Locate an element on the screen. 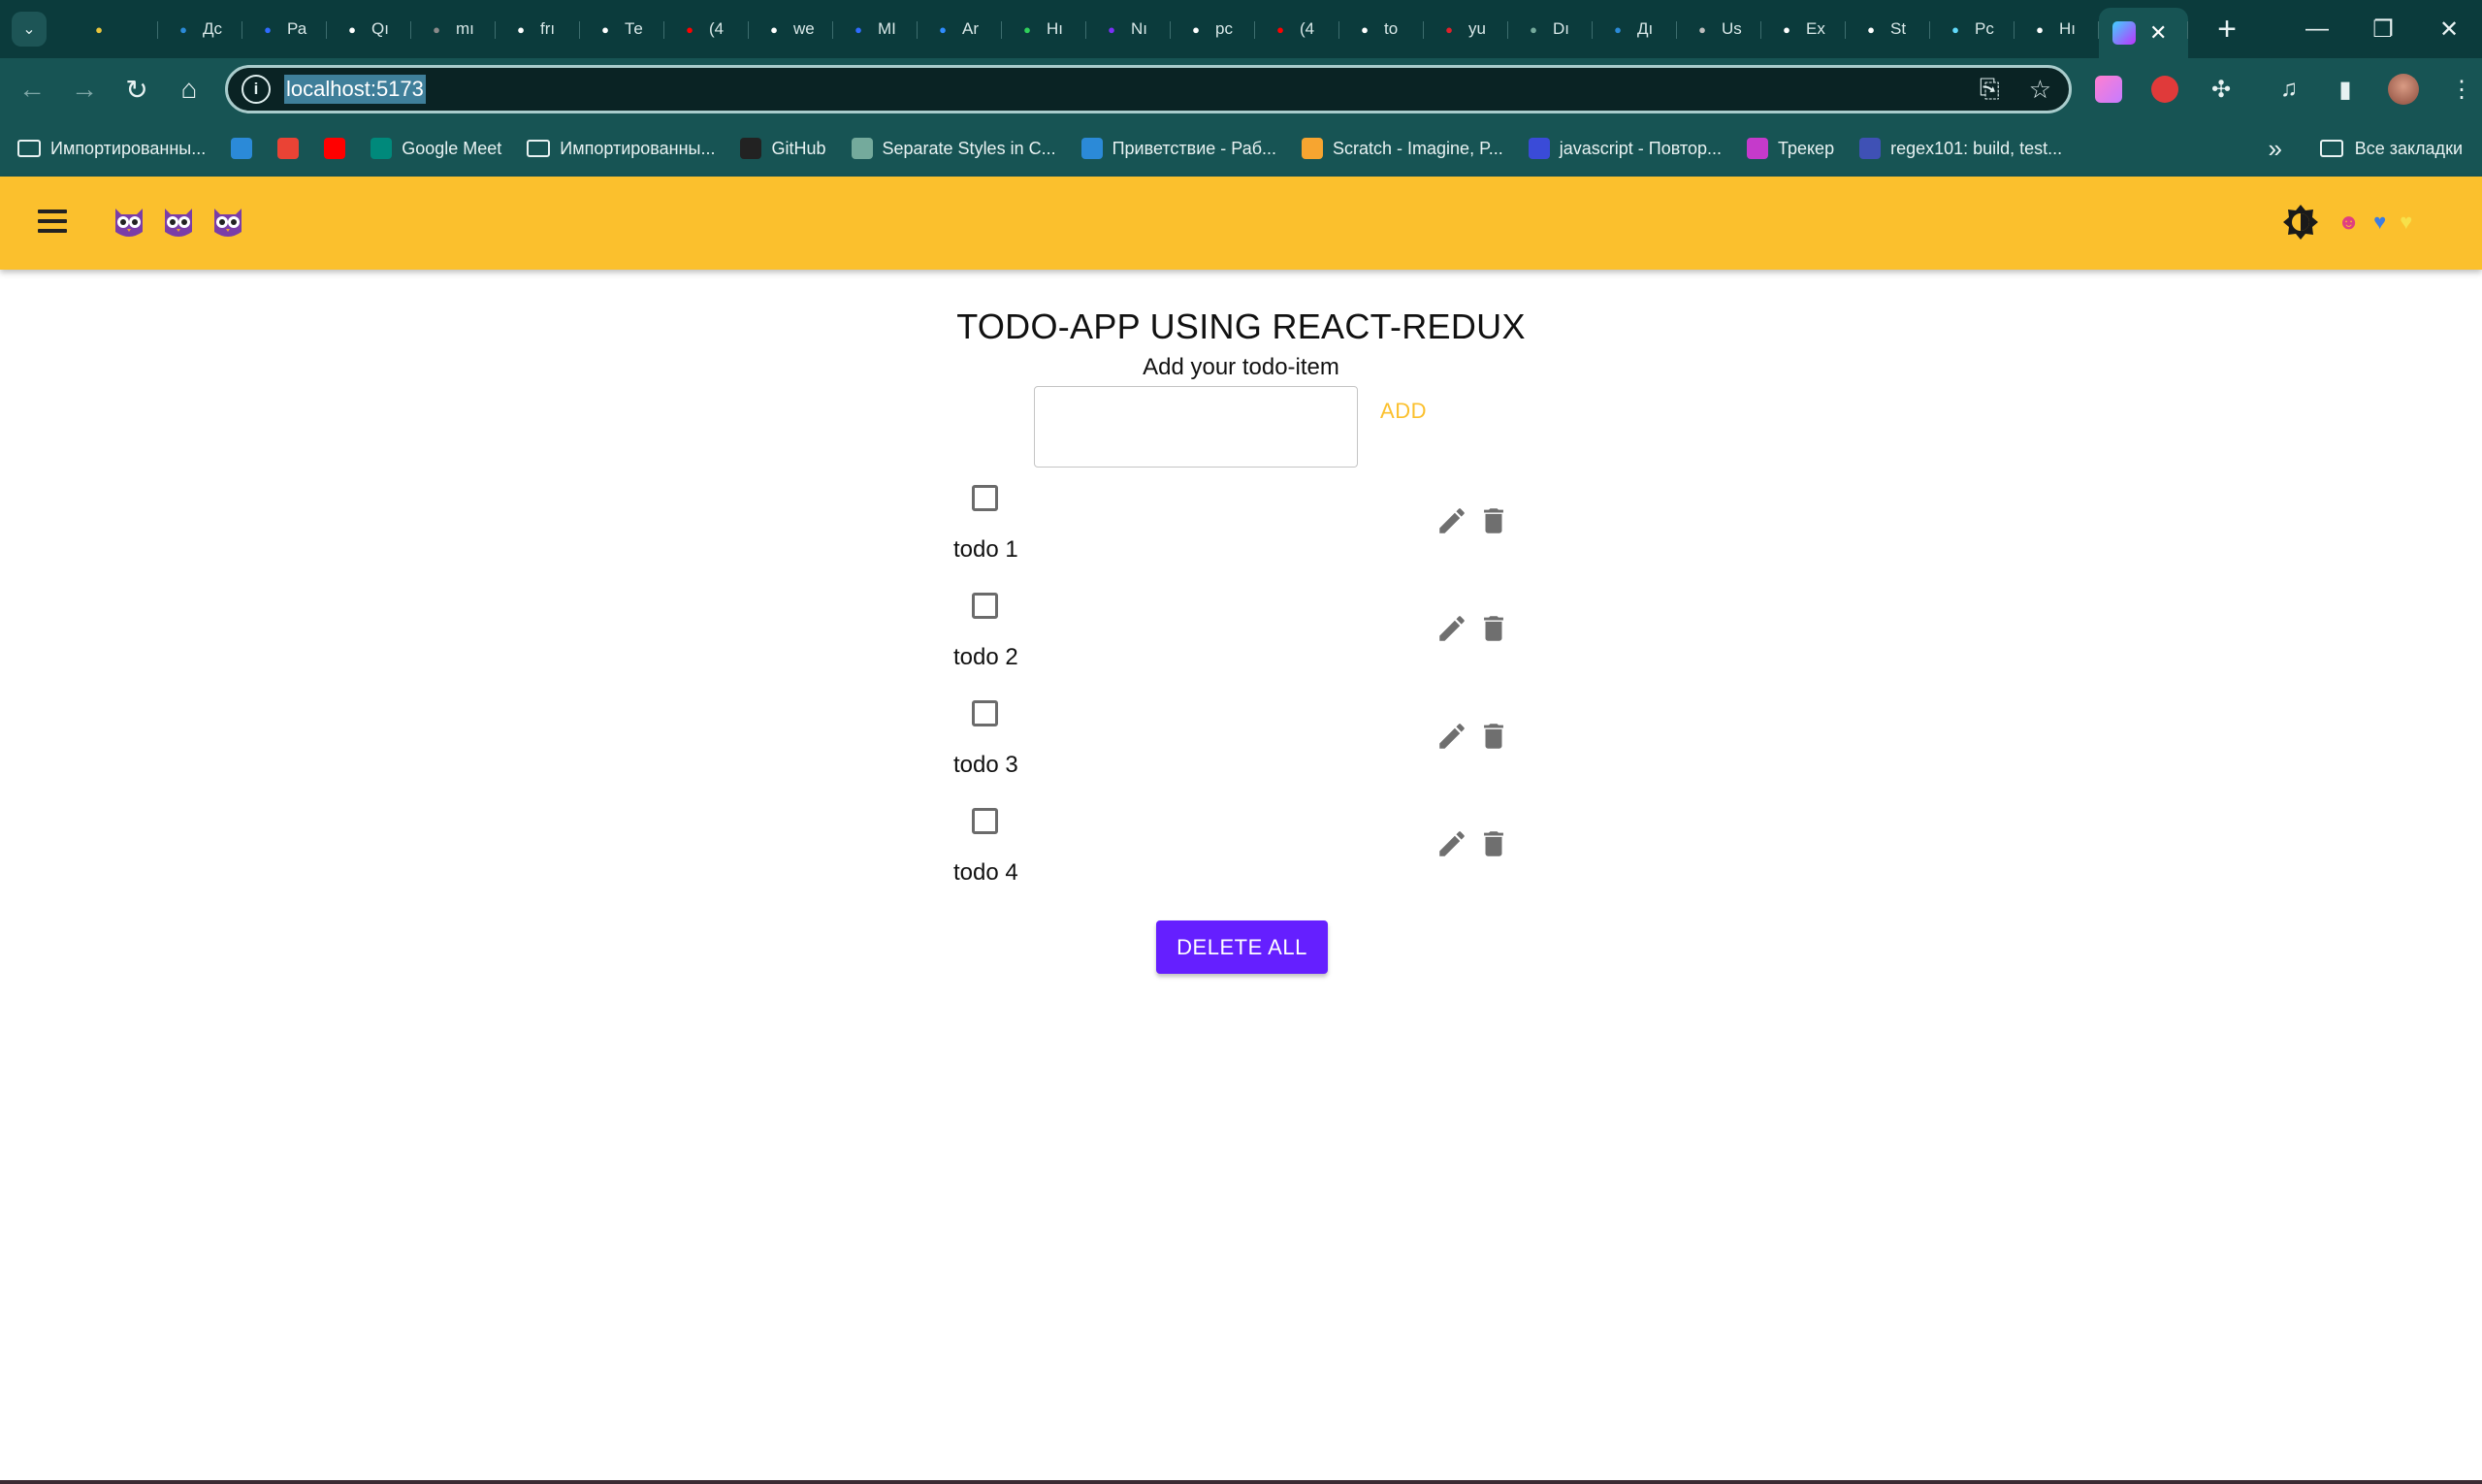 Image resolution: width=2482 pixels, height=1484 pixels. browser-tab: ● to is located at coordinates (1381, 29).